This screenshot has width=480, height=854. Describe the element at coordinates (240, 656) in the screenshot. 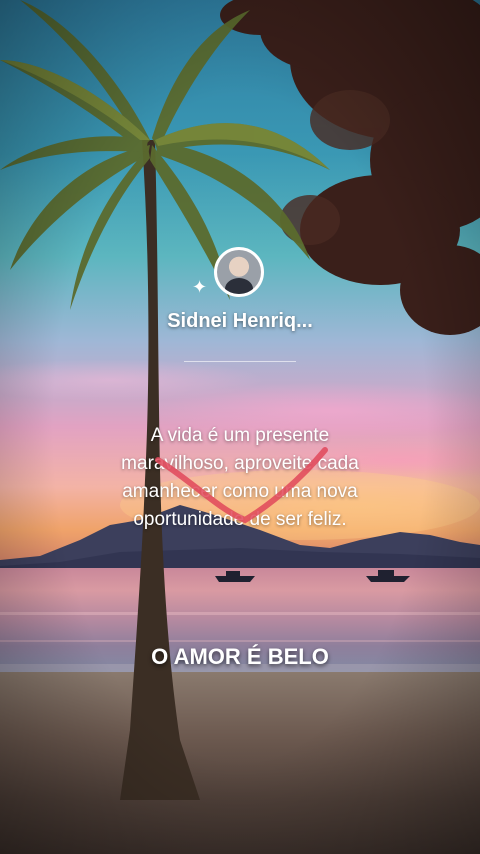

I see `footer-title: O AMOR É BELO` at that location.